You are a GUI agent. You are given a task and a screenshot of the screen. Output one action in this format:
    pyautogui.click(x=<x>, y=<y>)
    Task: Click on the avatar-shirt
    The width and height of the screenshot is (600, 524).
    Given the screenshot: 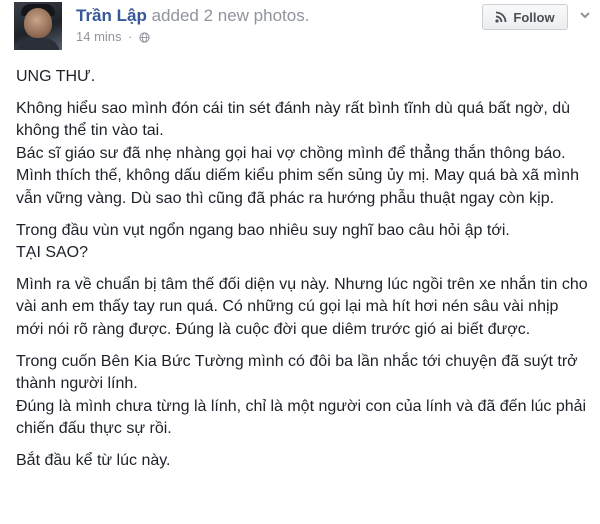 What is the action you would take?
    pyautogui.click(x=38, y=44)
    